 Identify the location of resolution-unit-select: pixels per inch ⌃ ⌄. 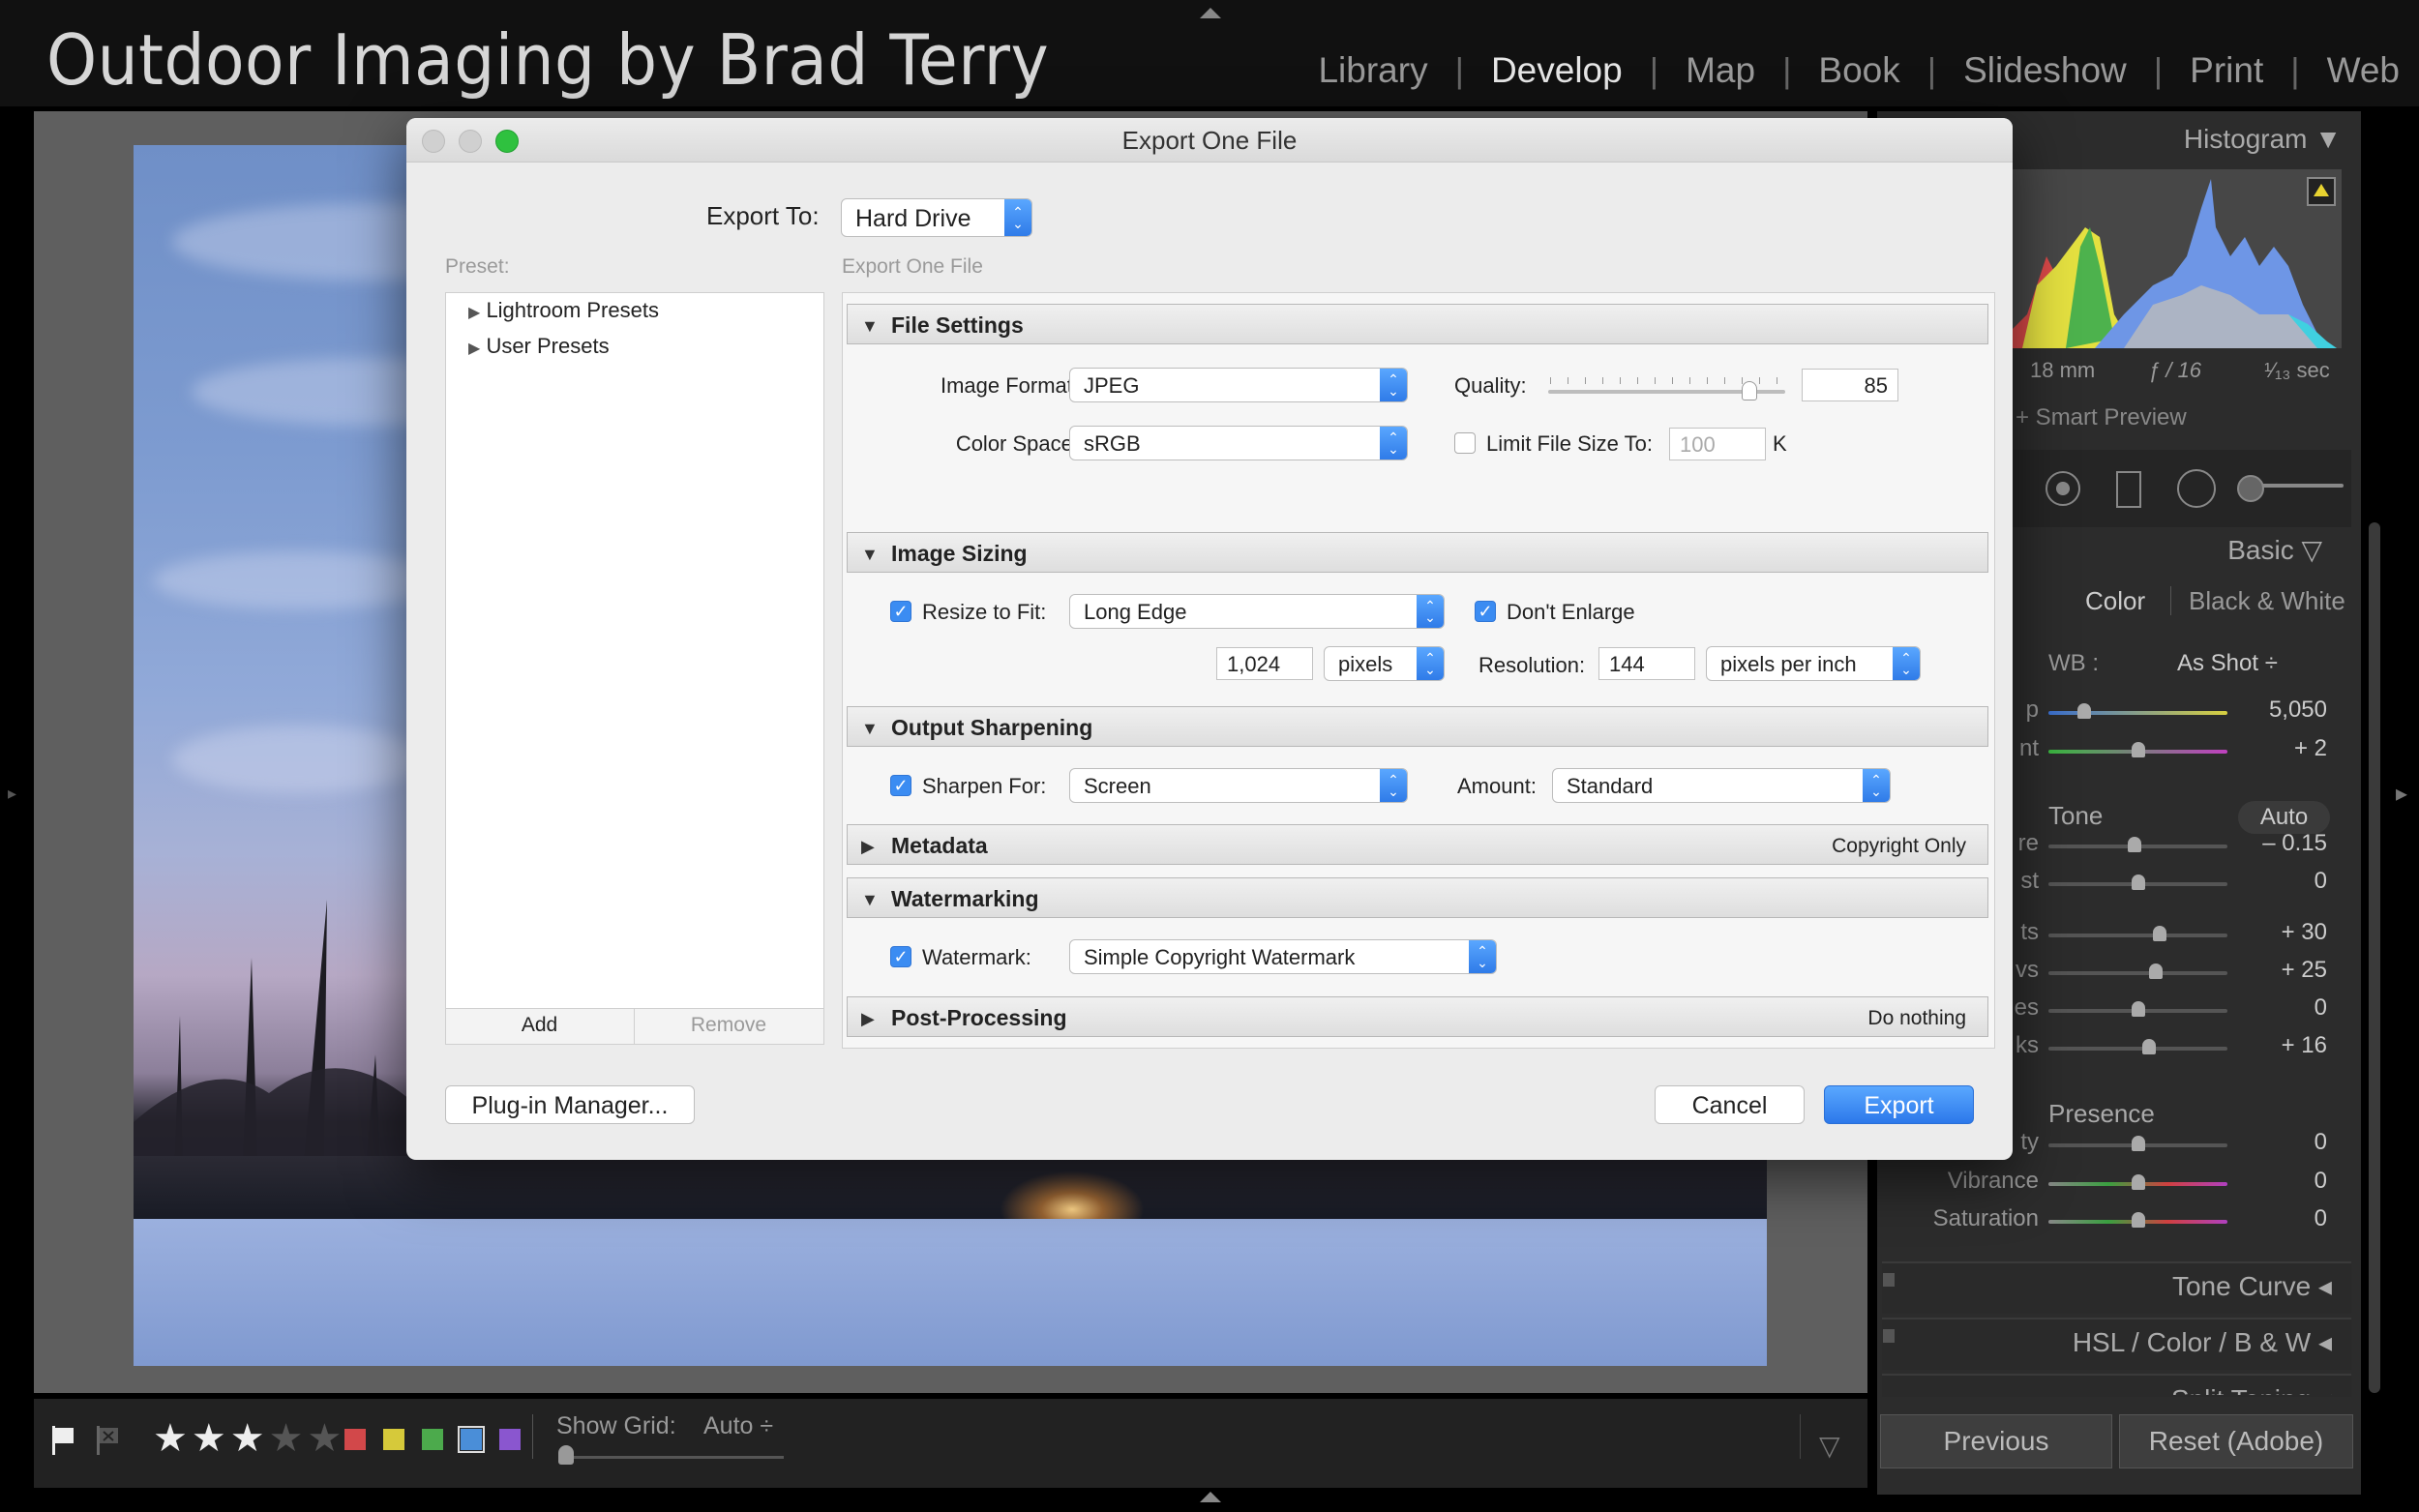
(1814, 663).